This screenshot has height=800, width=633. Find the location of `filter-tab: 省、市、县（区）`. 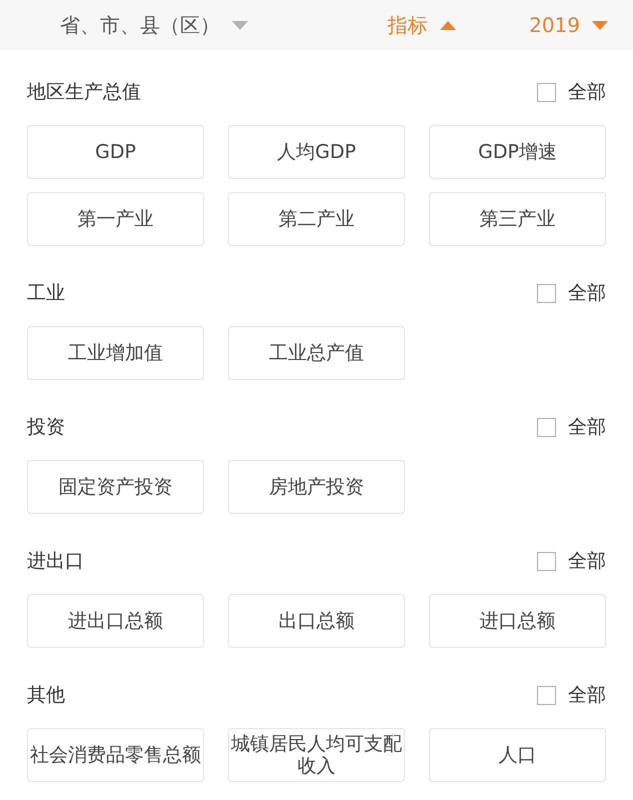

filter-tab: 省、市、县（区） is located at coordinates (154, 25).